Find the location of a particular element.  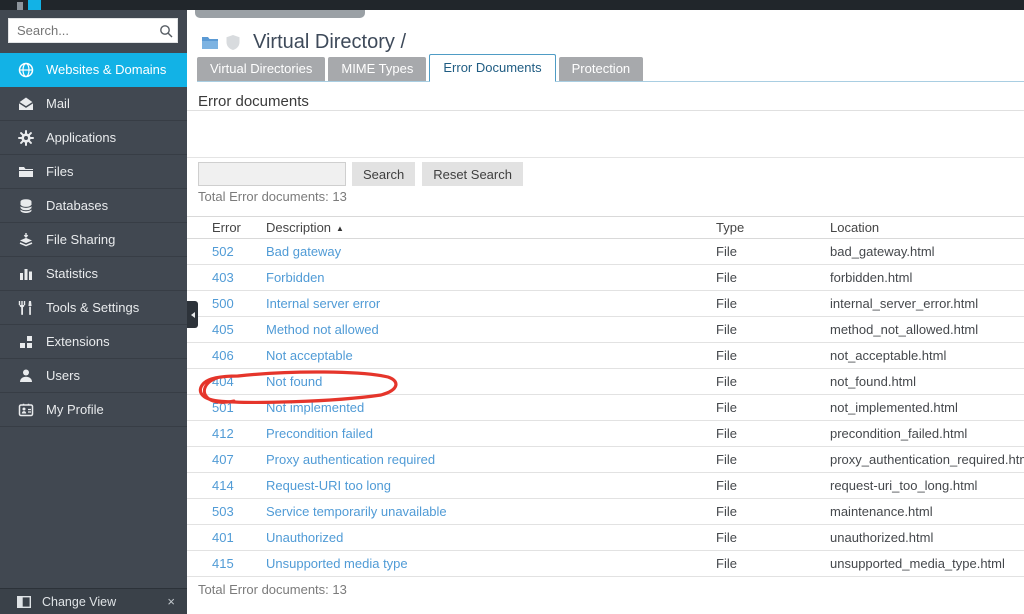

chevron-left-icon is located at coordinates (192, 314).